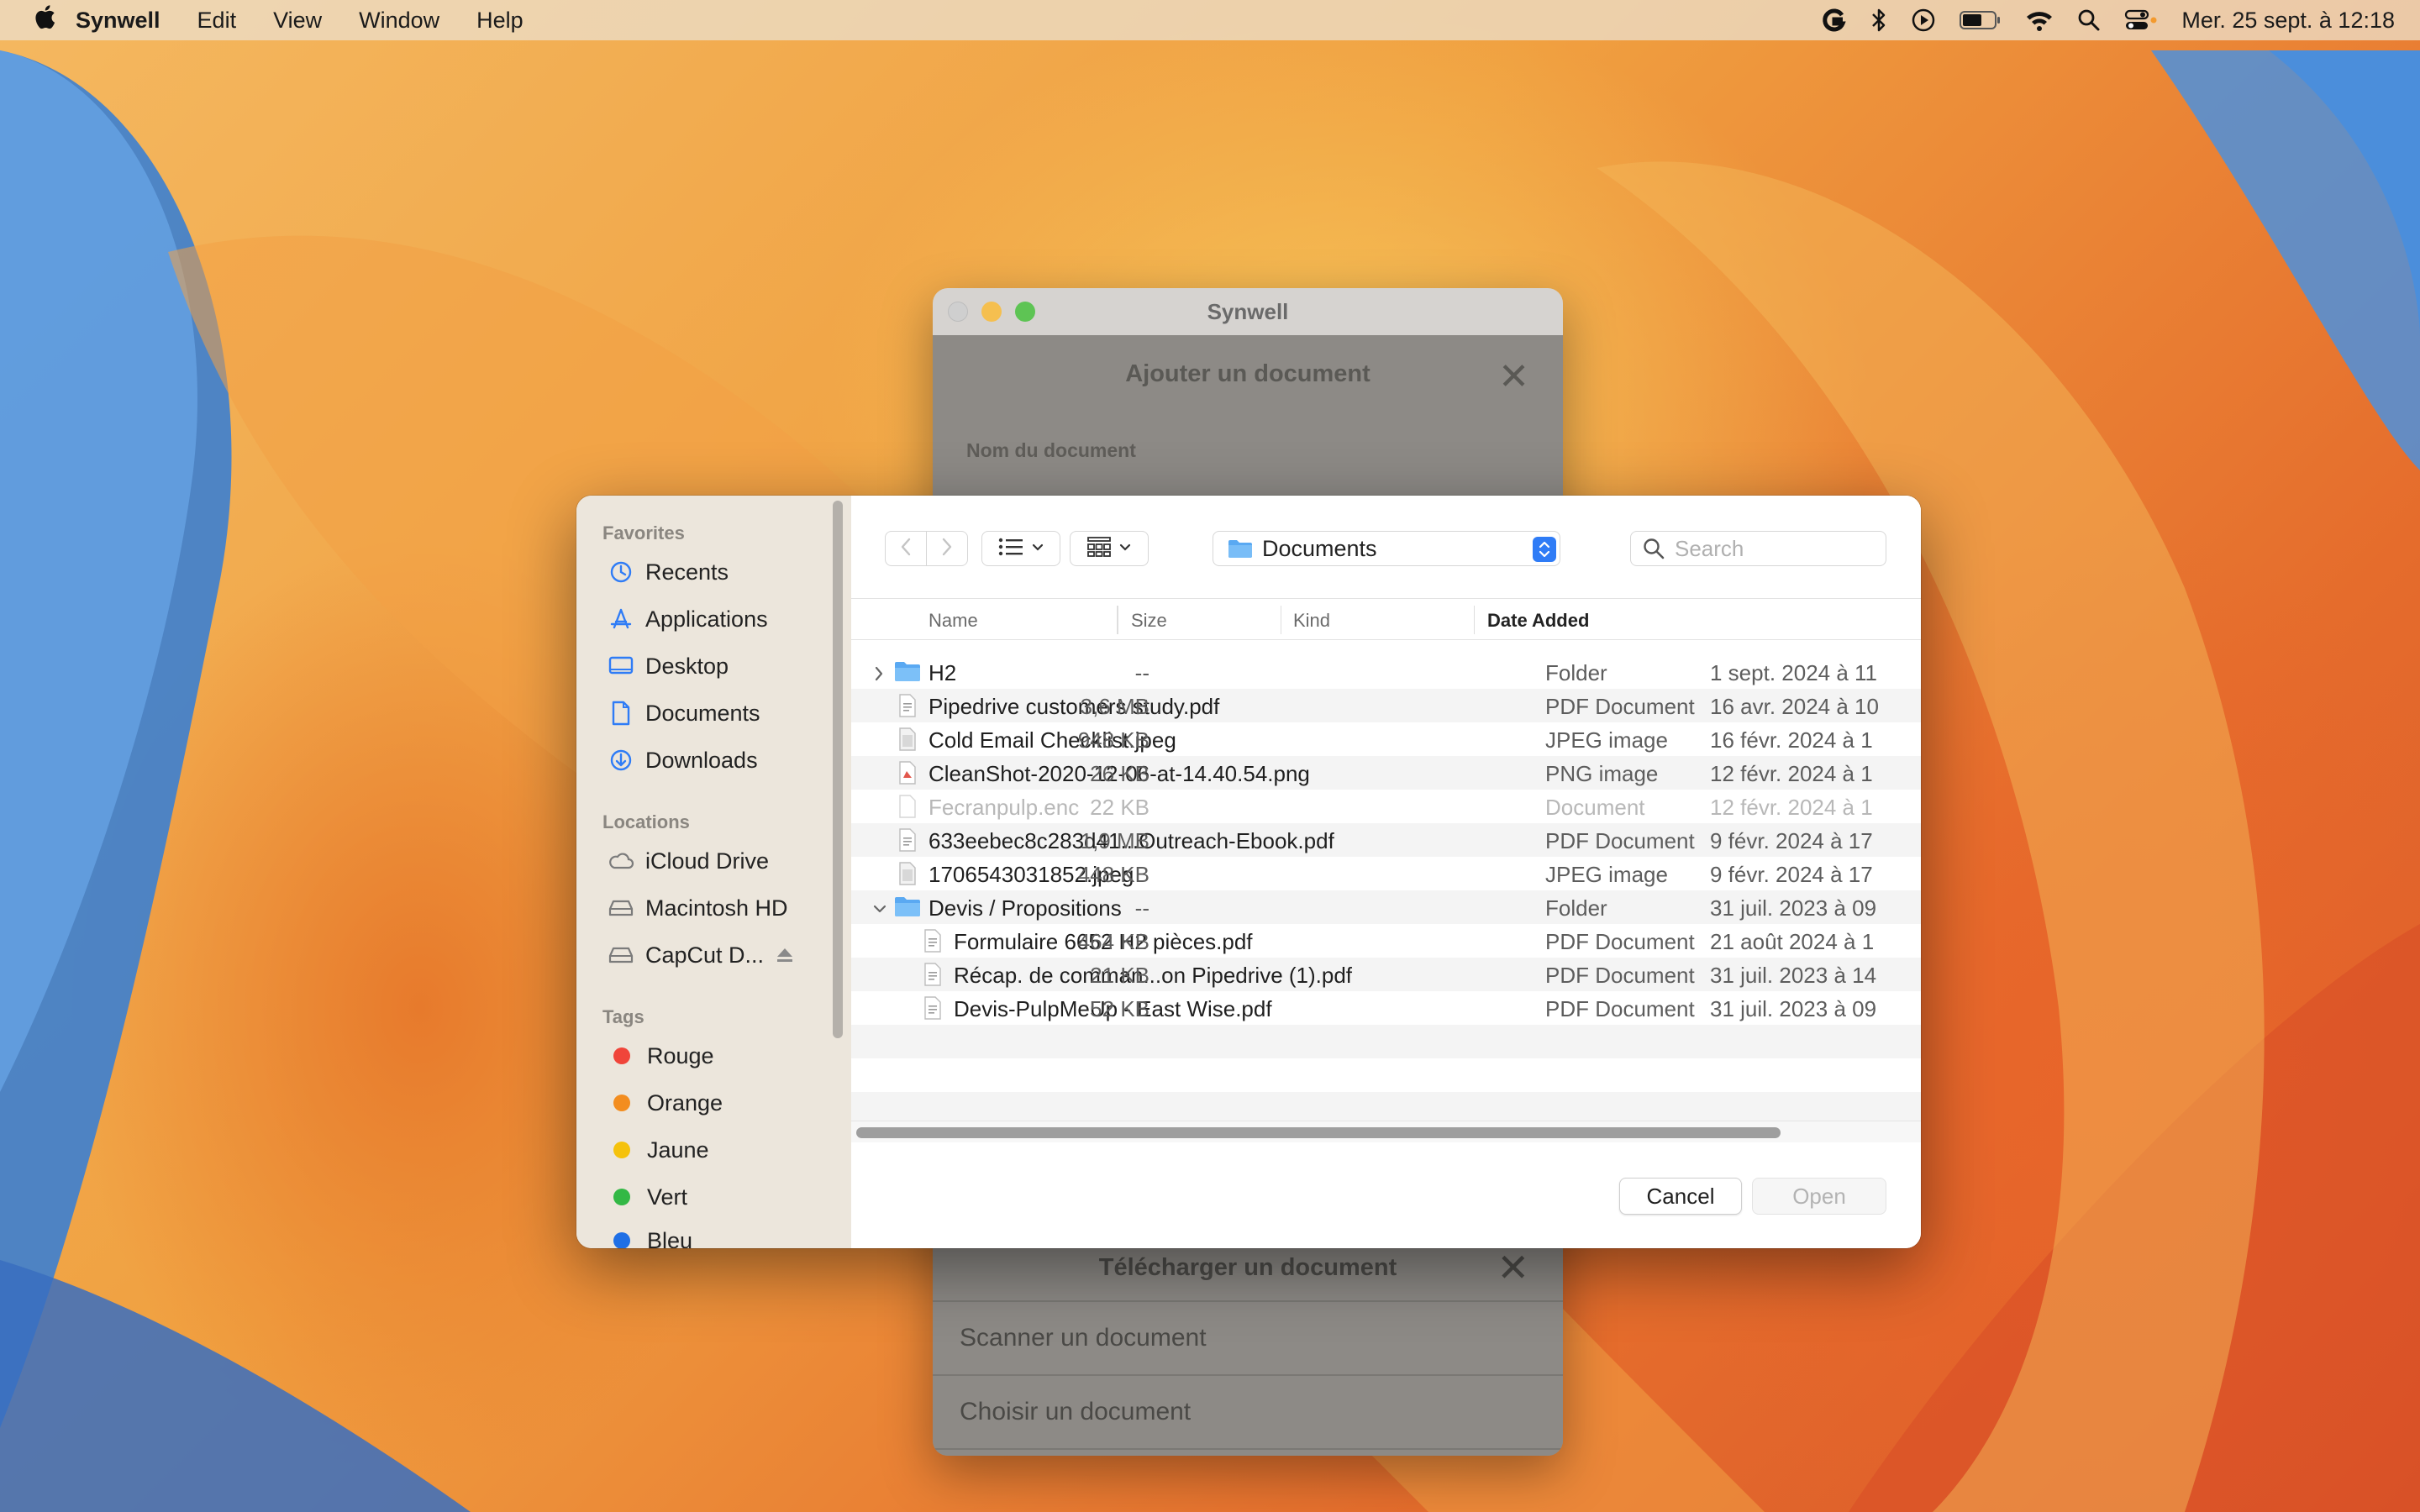 The width and height of the screenshot is (2420, 1512). I want to click on column-header-row: Name Size Kind Date Added, so click(1386, 619).